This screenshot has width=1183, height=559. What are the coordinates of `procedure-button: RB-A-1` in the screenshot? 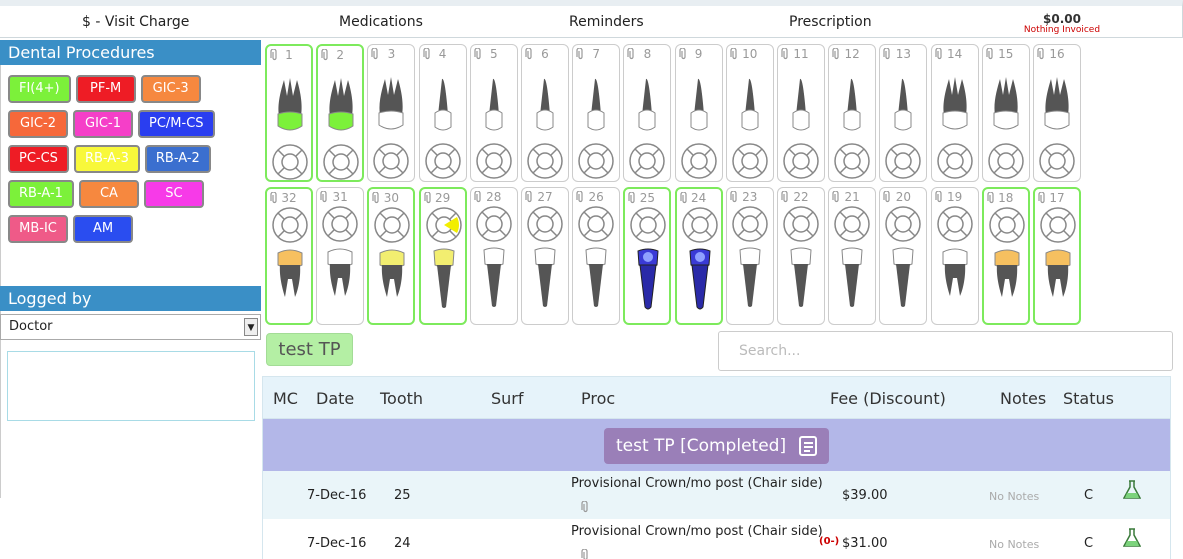 It's located at (41, 194).